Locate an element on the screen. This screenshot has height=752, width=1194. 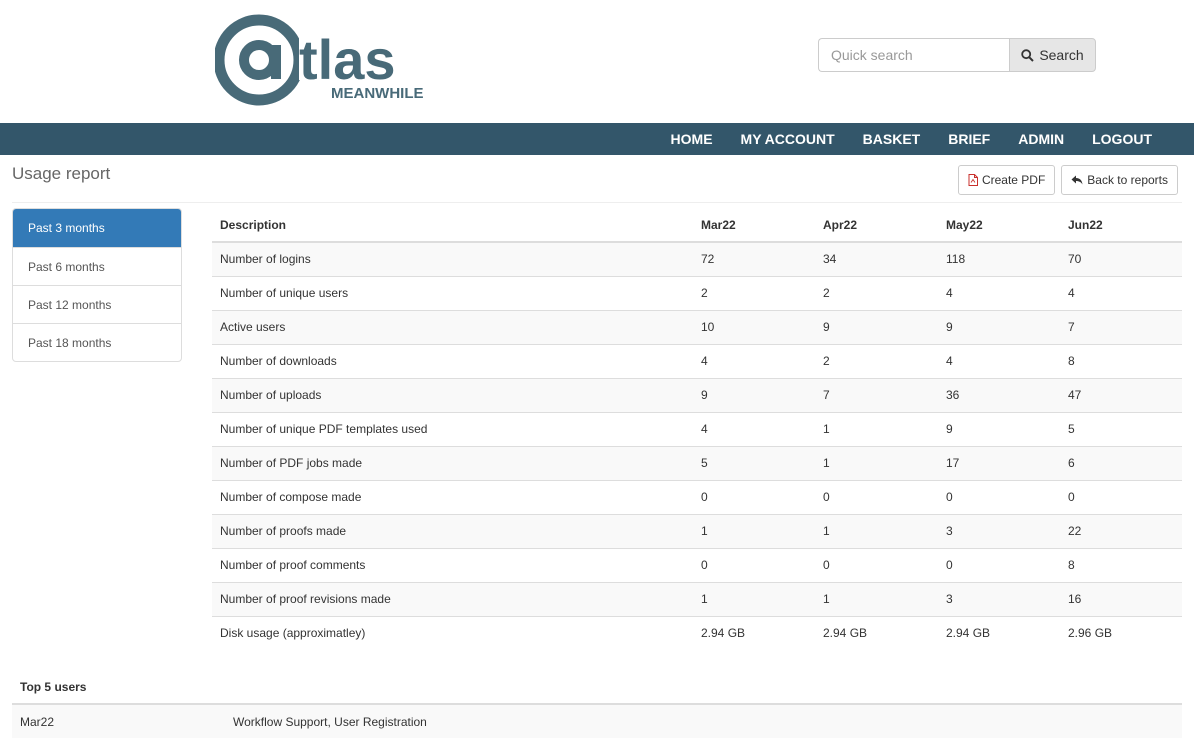
table-row: Number of compose made 0 0 0 0 is located at coordinates (697, 496).